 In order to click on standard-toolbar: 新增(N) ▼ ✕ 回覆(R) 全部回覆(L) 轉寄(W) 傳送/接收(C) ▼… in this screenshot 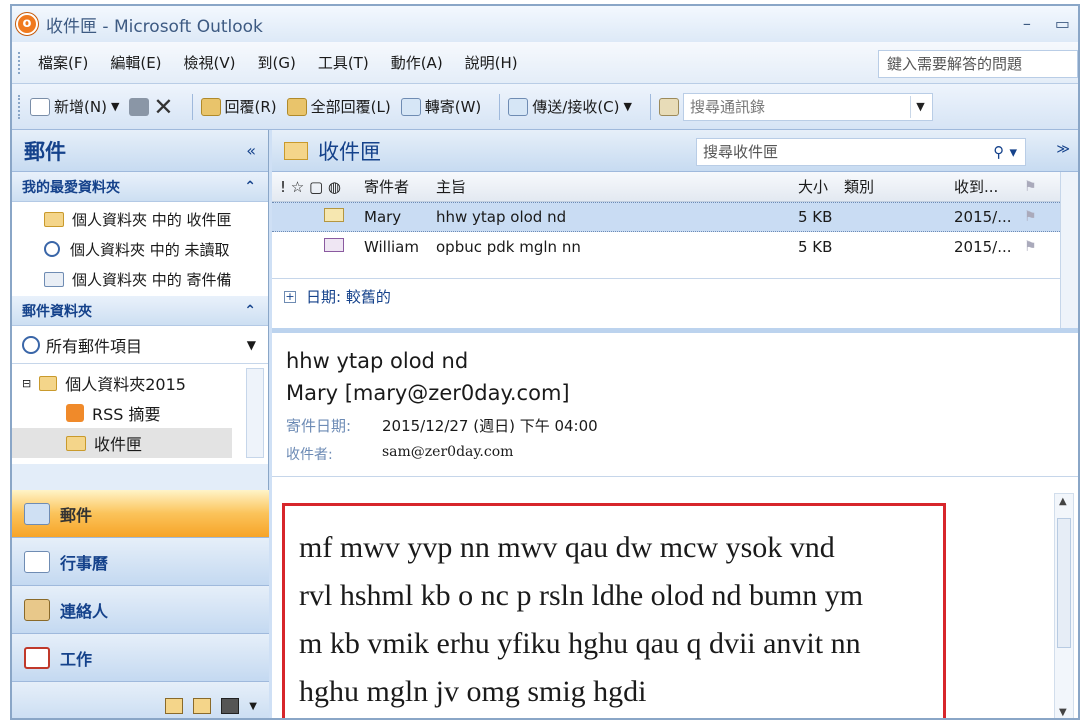, I will do `click(545, 107)`.